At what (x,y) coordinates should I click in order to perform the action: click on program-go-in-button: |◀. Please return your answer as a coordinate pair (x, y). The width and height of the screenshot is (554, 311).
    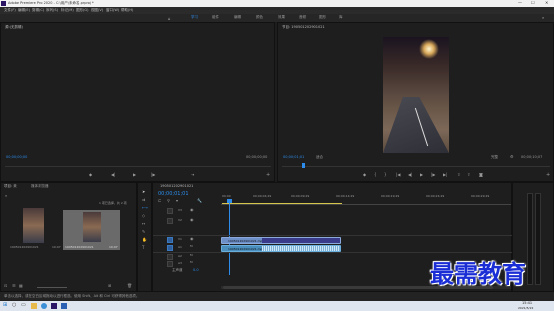
    Looking at the image, I should click on (398, 175).